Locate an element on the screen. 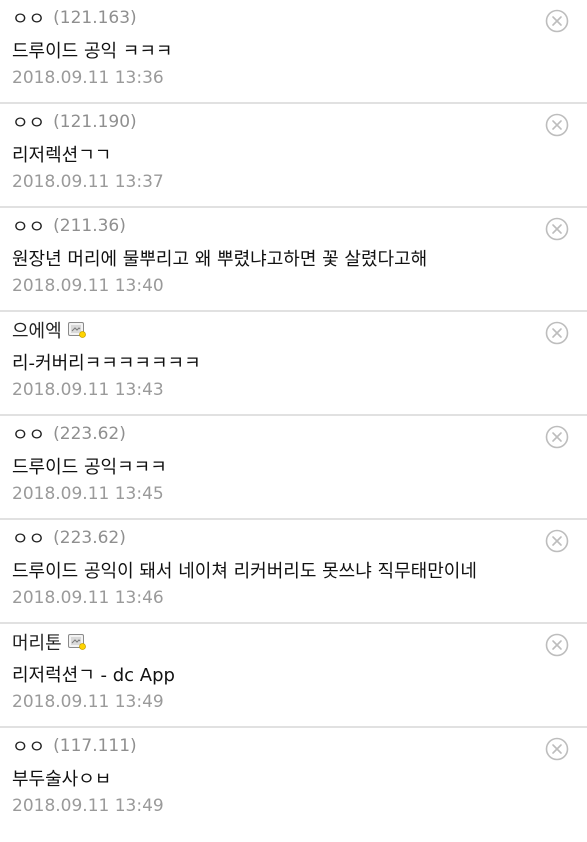 Image resolution: width=587 pixels, height=842 pixels. comment-author: 머리톤 is located at coordinates (49, 642).